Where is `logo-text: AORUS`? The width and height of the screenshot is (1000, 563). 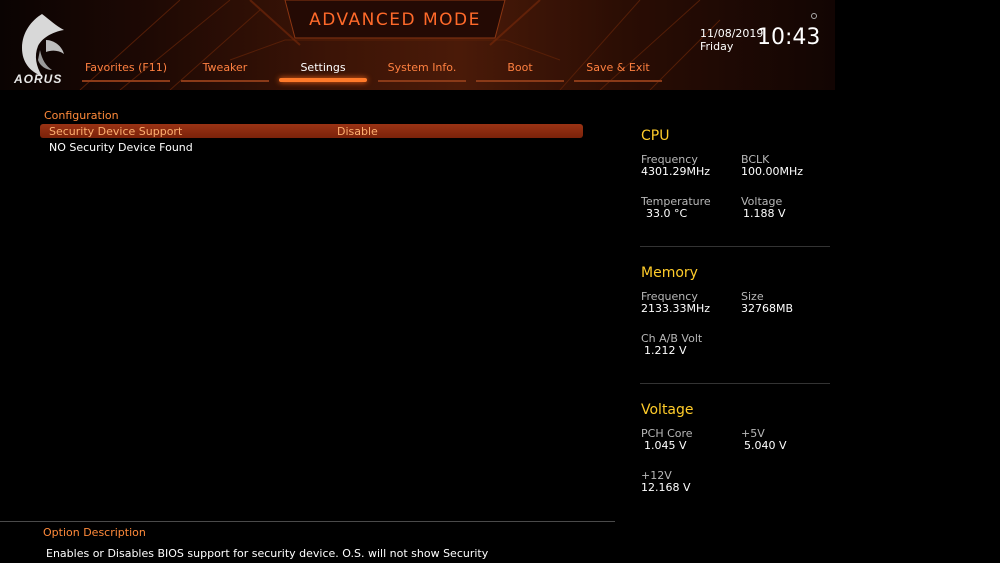
logo-text: AORUS is located at coordinates (38, 79).